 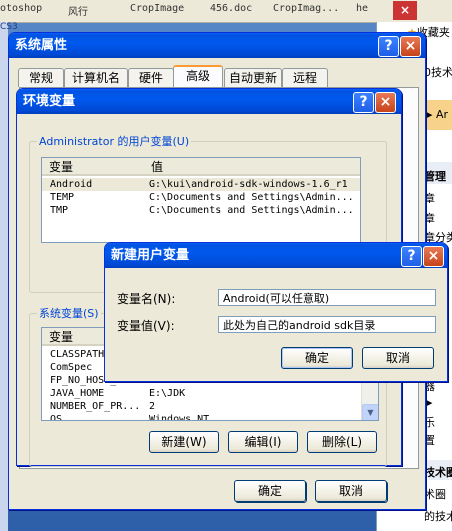 What do you see at coordinates (77, 354) in the screenshot?
I see `var-name: CLASSPATH` at bounding box center [77, 354].